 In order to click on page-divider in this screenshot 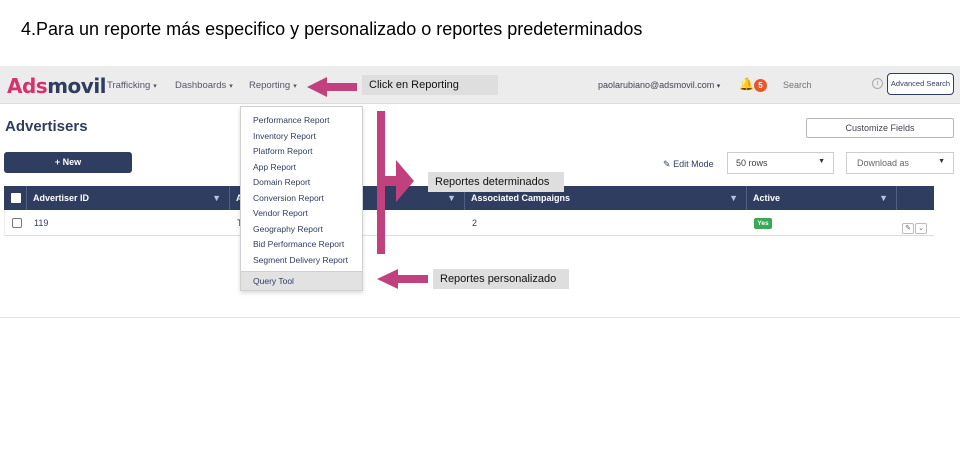, I will do `click(480, 317)`.